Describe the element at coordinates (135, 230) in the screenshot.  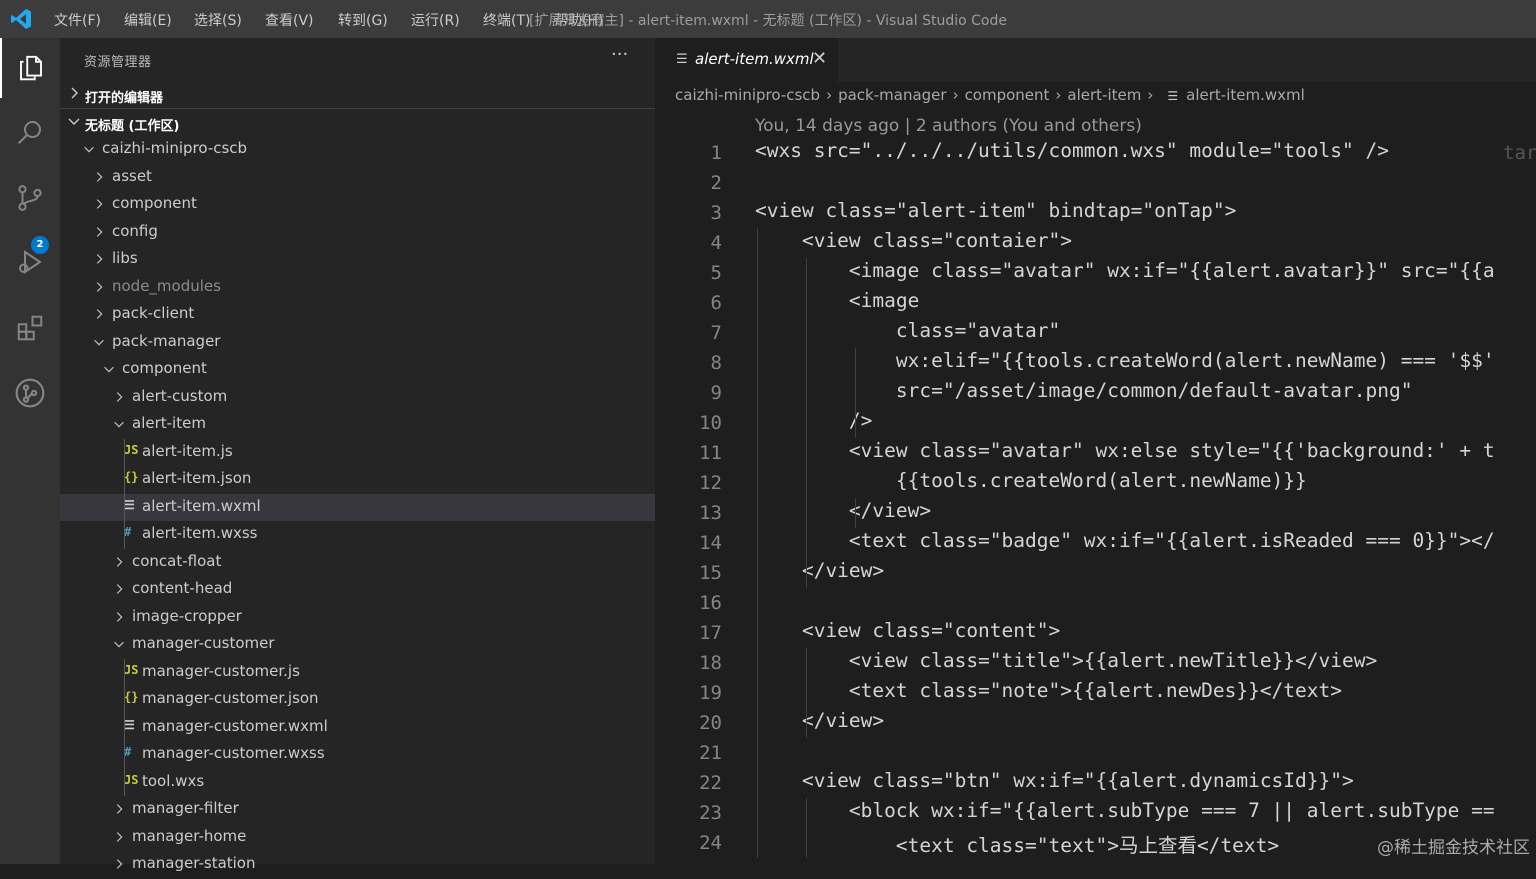
I see `tree-item-label: config` at that location.